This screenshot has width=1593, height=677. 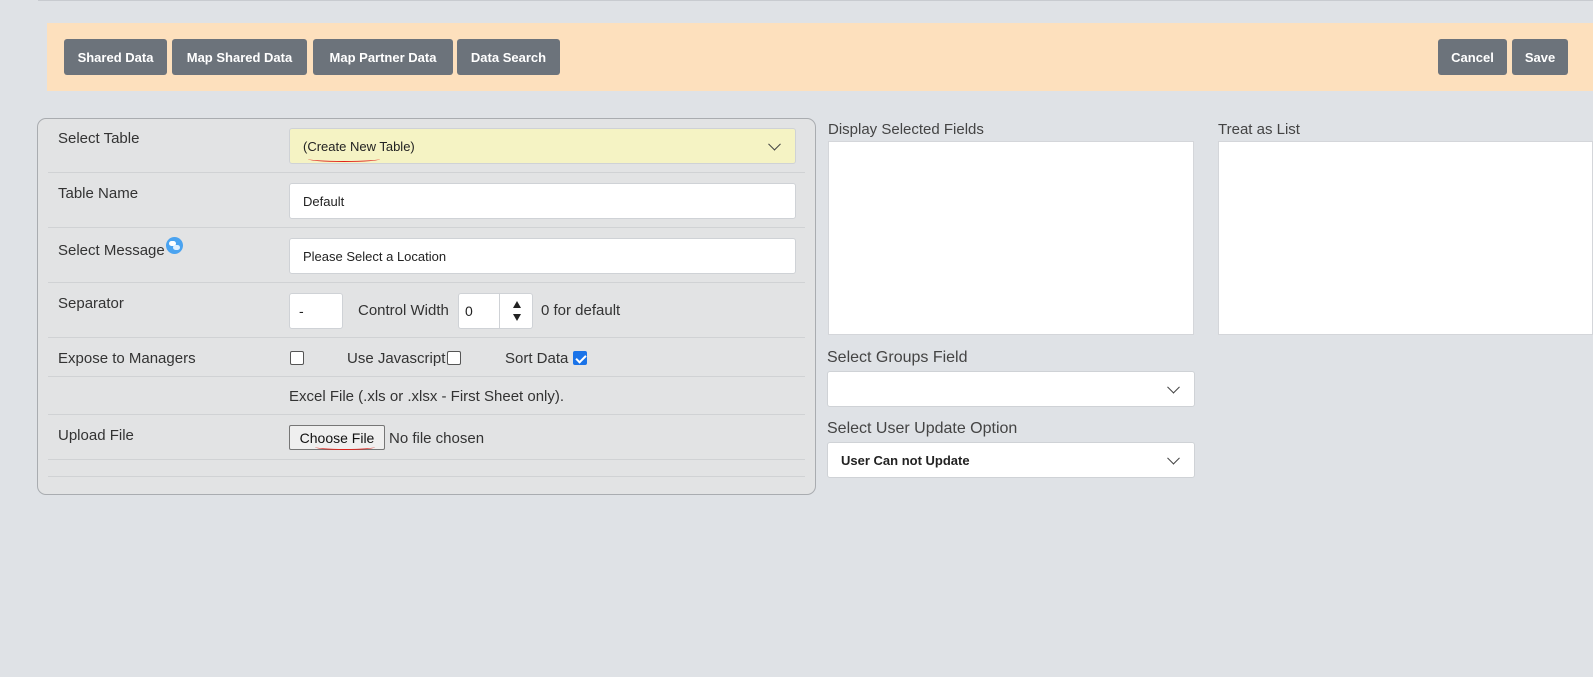 I want to click on groups-field-label: Select Groups Field, so click(x=897, y=357).